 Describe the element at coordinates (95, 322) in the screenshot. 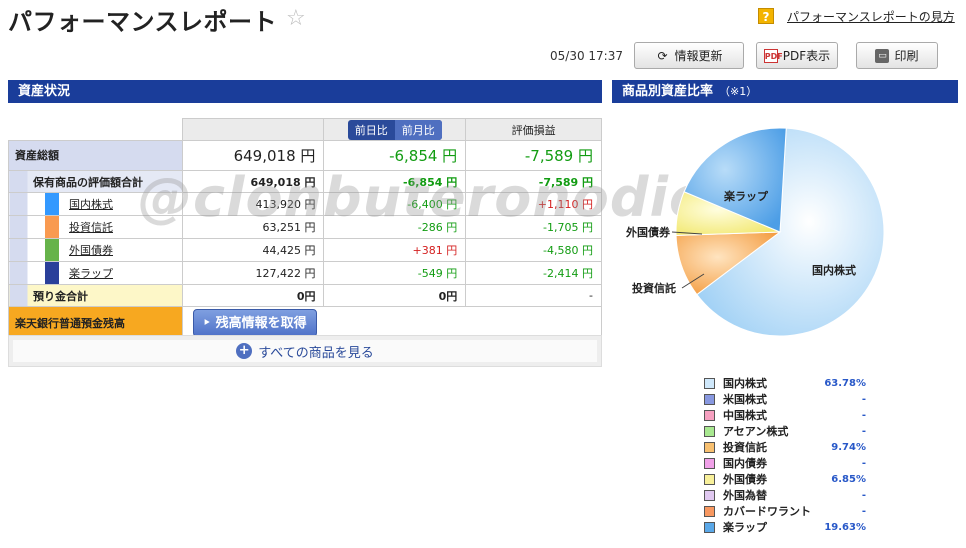

I see `bank-balance-label: 楽天銀行普通預金残高` at that location.